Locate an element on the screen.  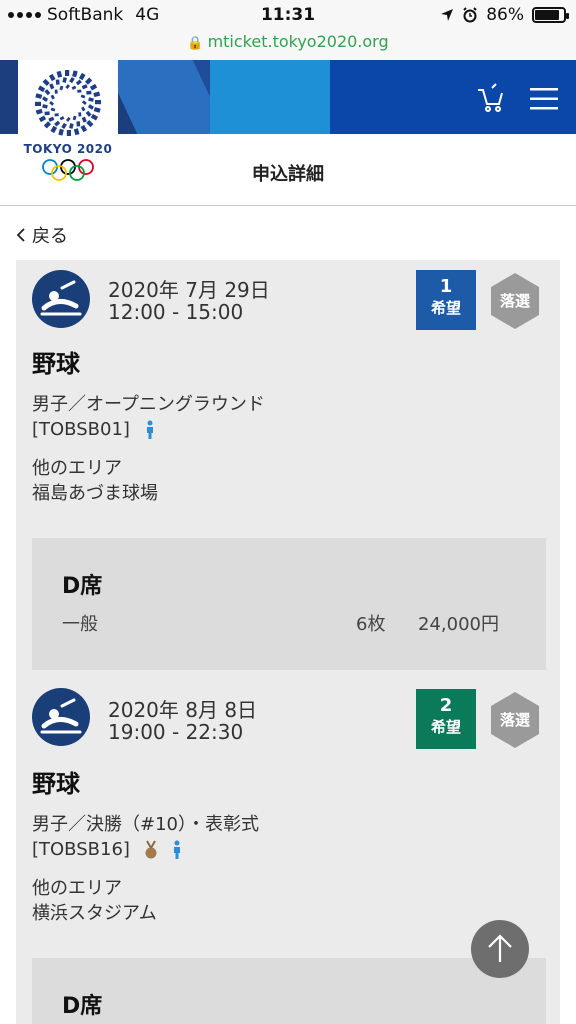
event-date: 2020年 8月 8日 is located at coordinates (183, 710).